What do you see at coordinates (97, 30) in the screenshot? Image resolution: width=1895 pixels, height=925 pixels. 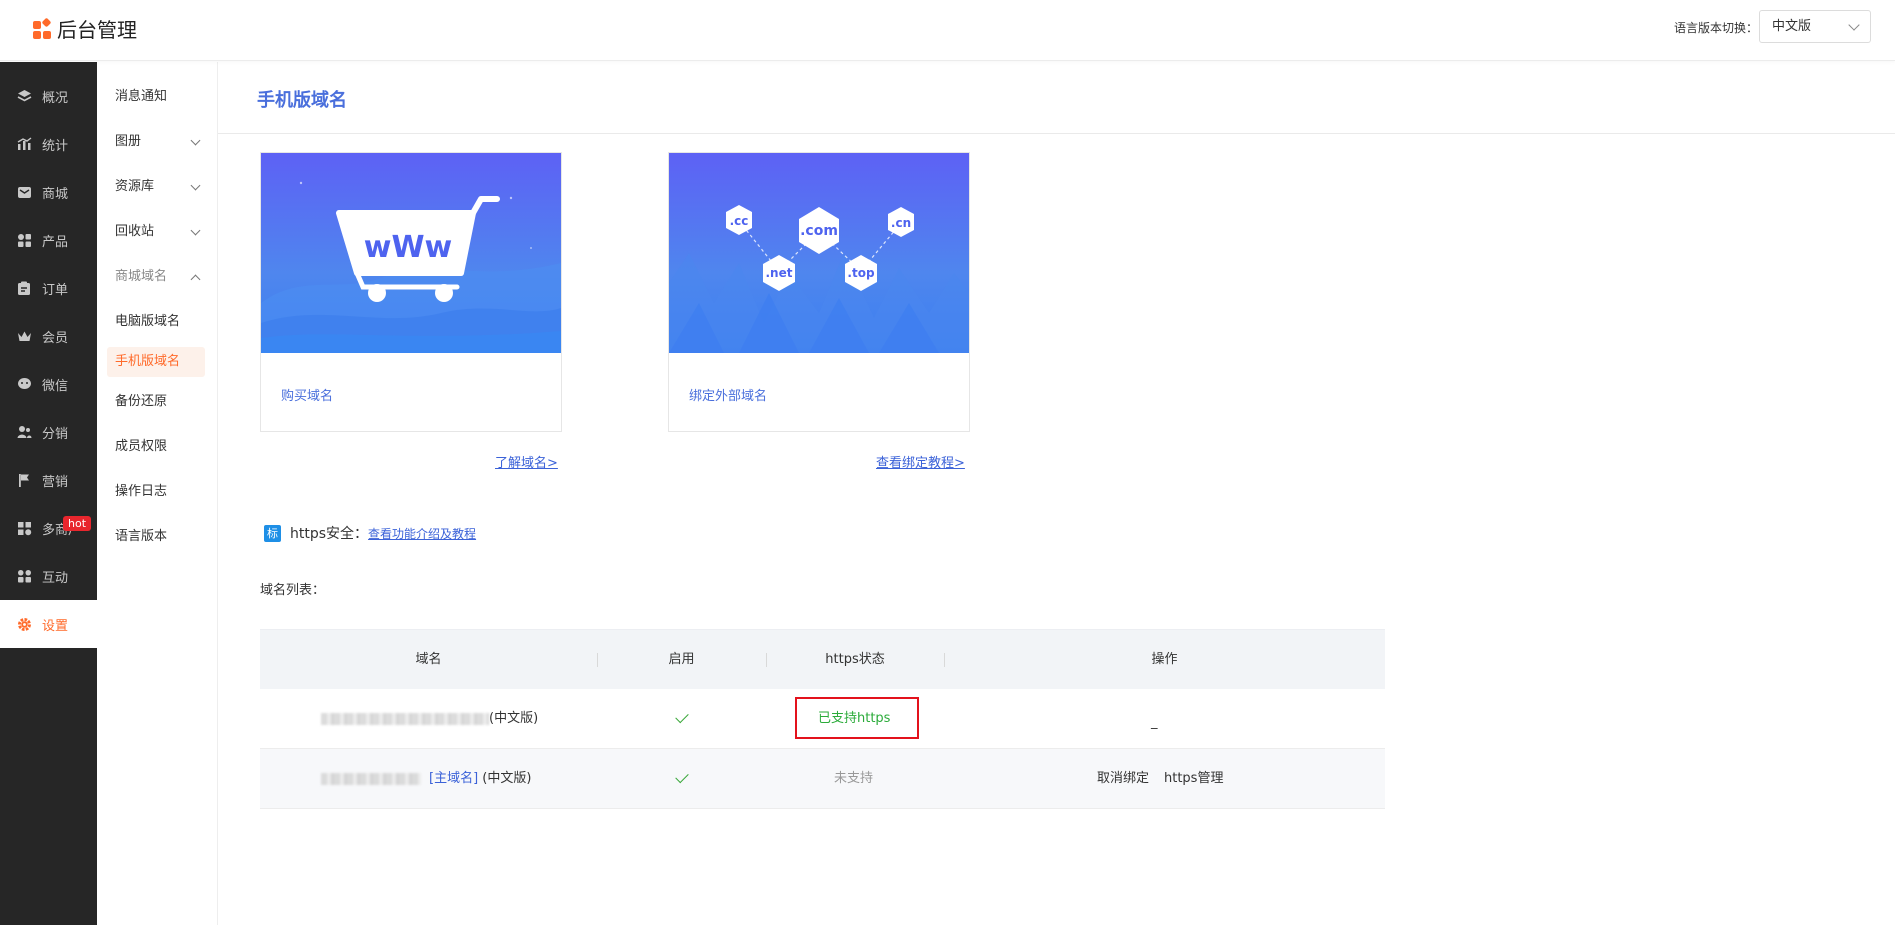 I see `app-title: 后台管理` at bounding box center [97, 30].